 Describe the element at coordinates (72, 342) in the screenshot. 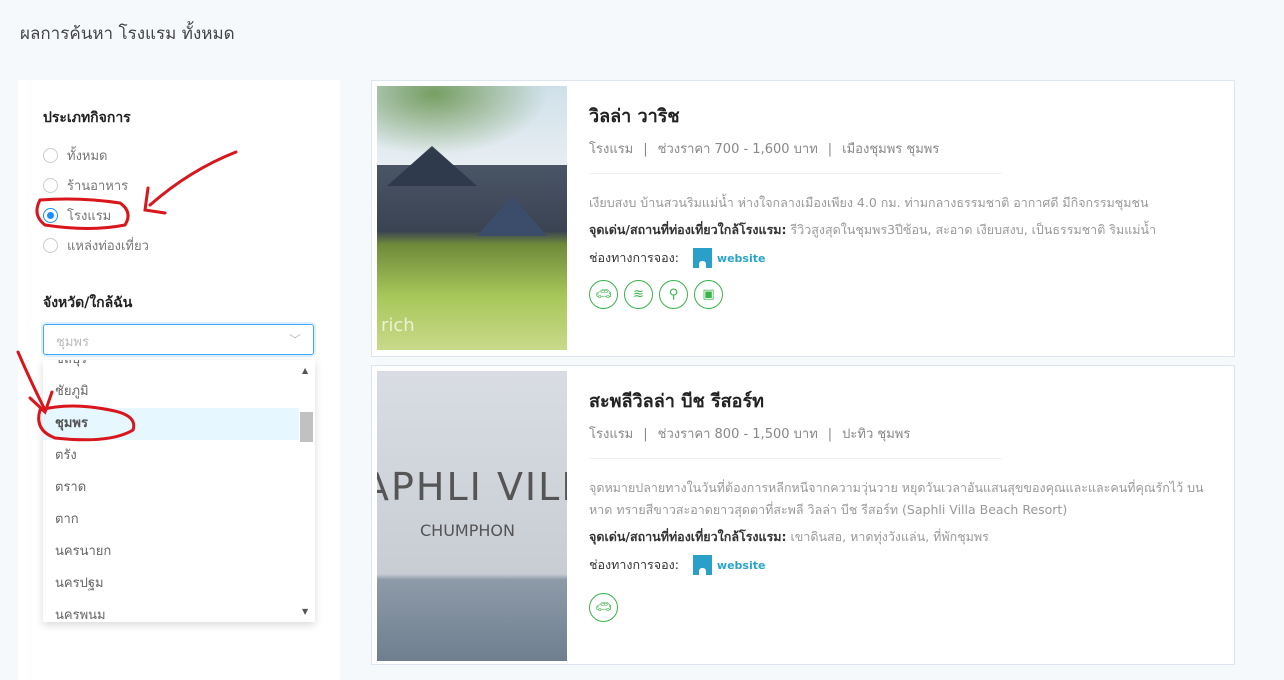

I see `select-value: ชุมพร` at that location.